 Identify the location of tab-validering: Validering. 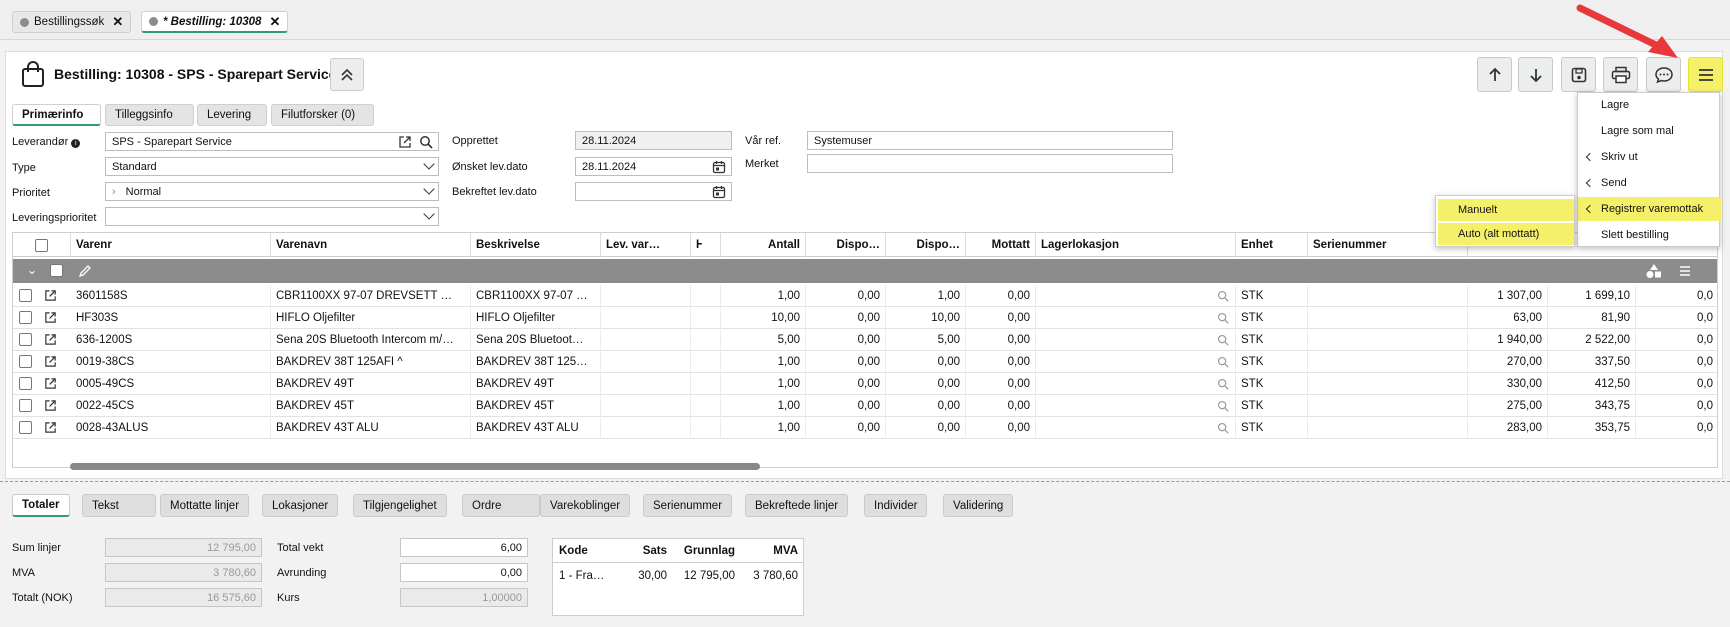
(978, 505).